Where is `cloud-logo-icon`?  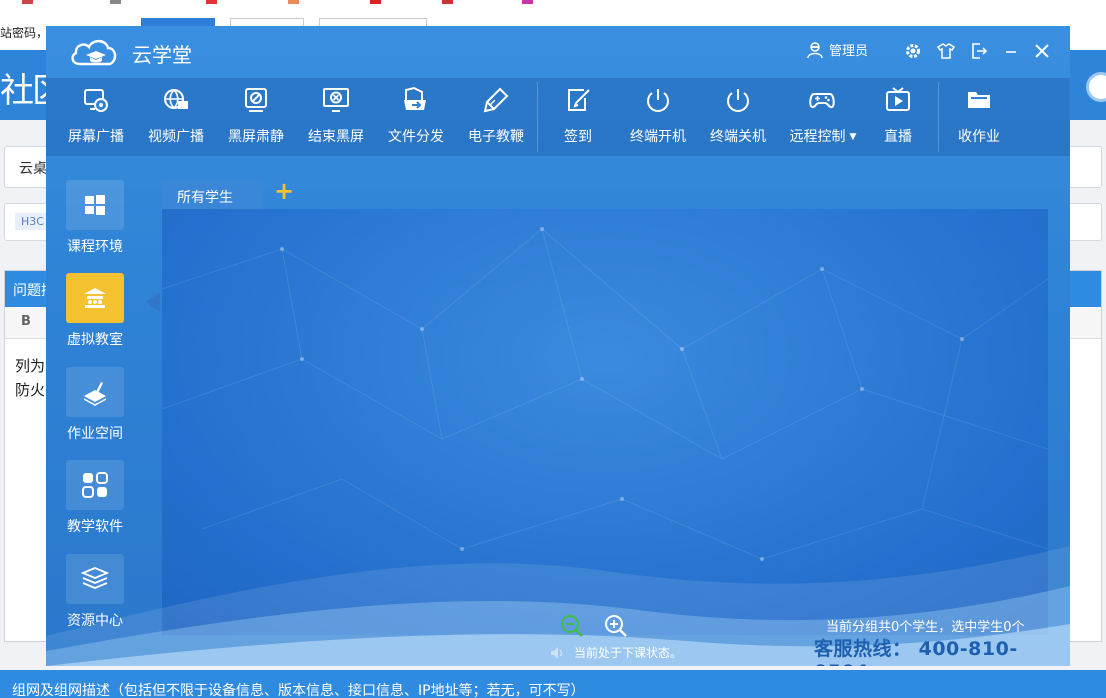 cloud-logo-icon is located at coordinates (94, 52).